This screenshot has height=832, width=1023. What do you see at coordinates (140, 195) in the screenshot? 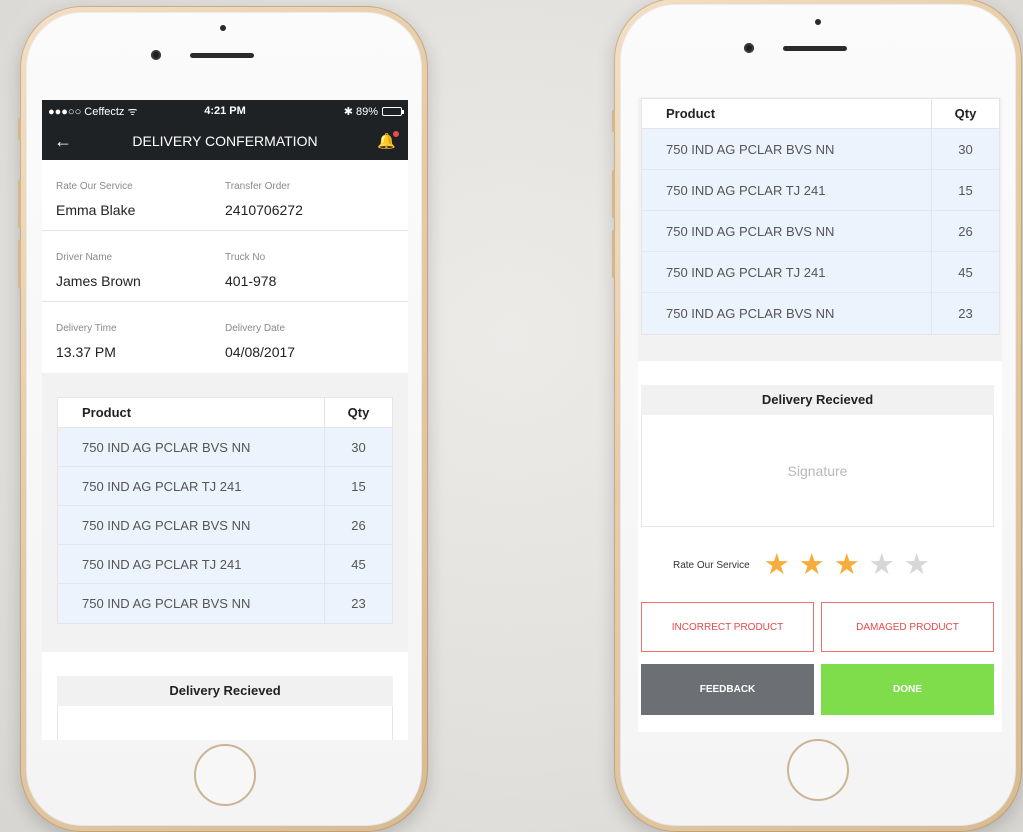
I see `info-cell: Rate Our Service Emma Blake` at bounding box center [140, 195].